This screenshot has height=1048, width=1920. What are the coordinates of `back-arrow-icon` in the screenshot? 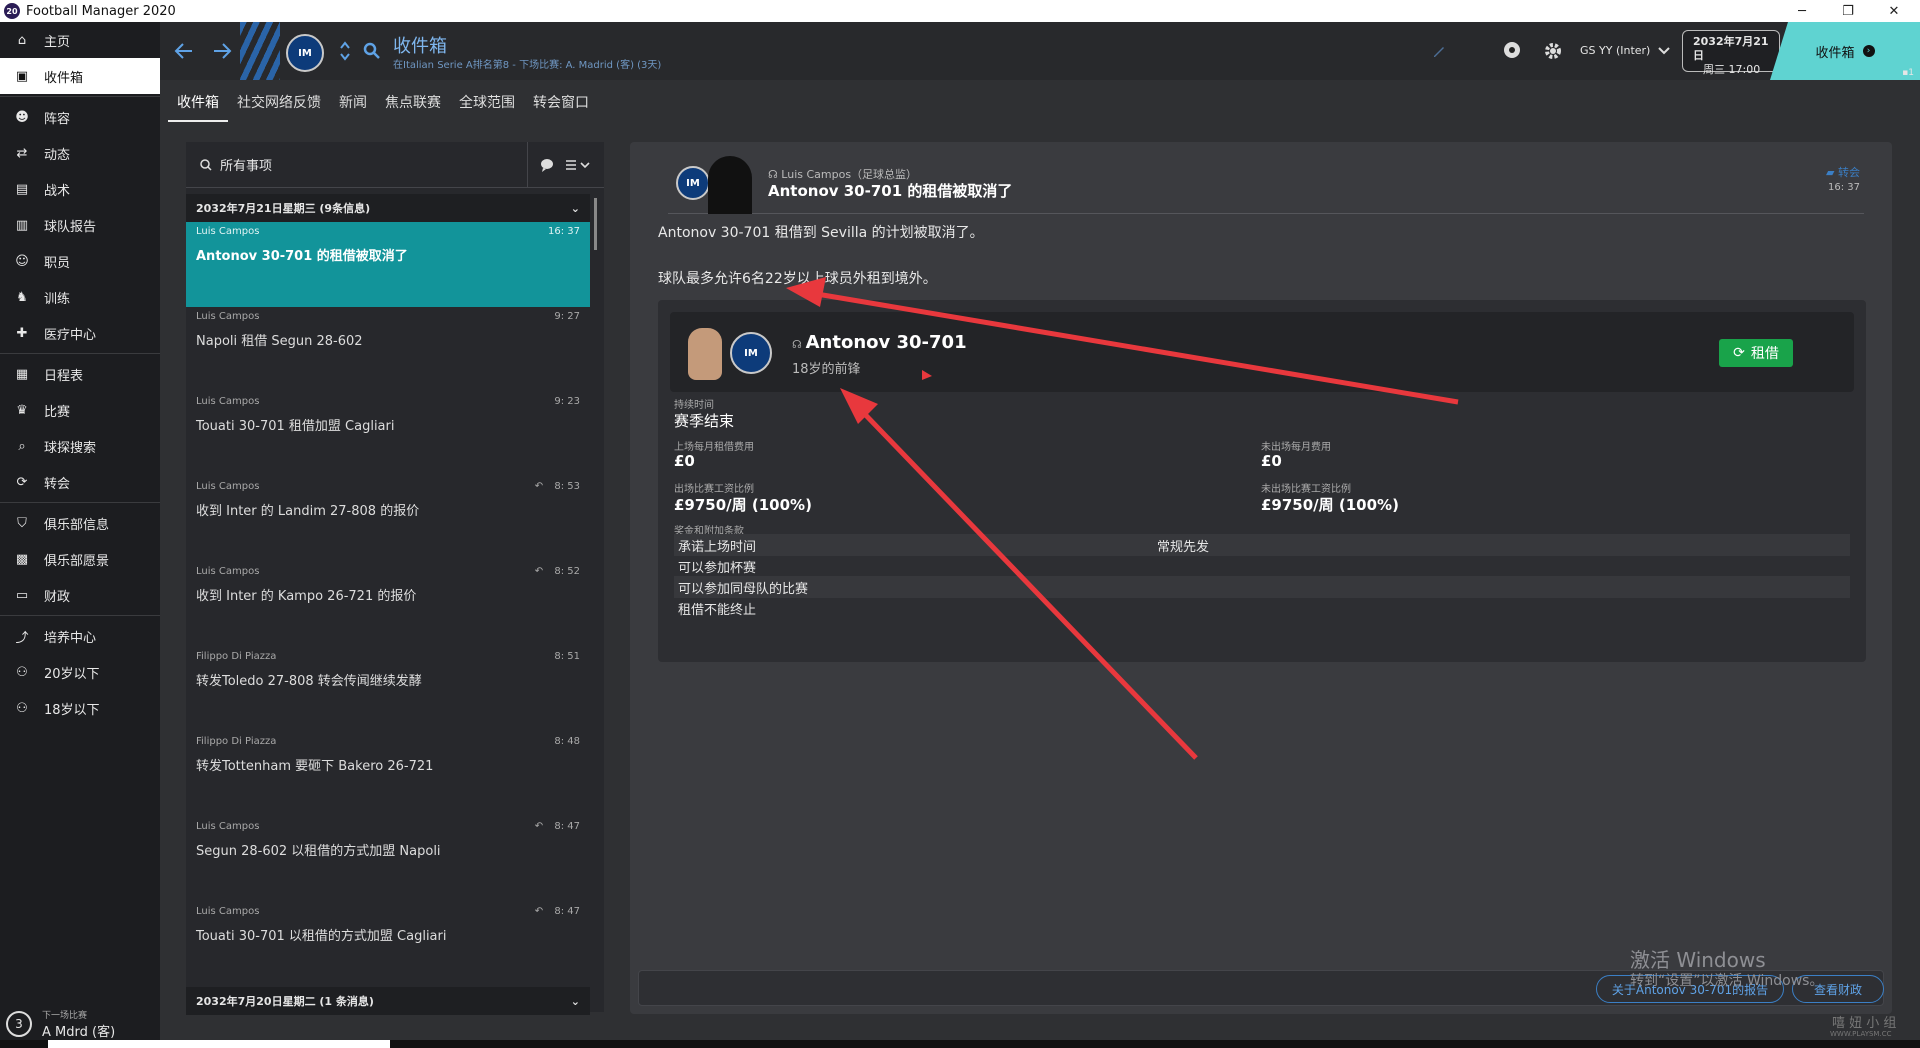 It's located at (184, 51).